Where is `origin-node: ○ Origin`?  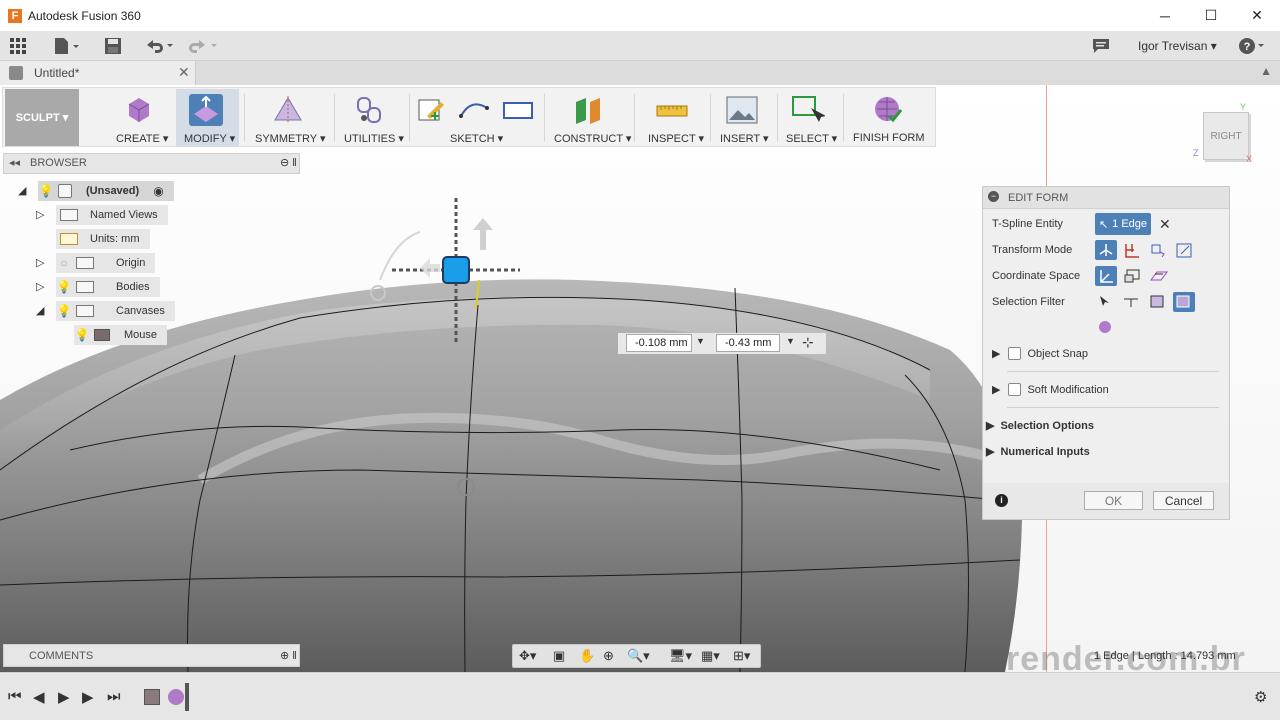
origin-node: ○ Origin is located at coordinates (106, 263).